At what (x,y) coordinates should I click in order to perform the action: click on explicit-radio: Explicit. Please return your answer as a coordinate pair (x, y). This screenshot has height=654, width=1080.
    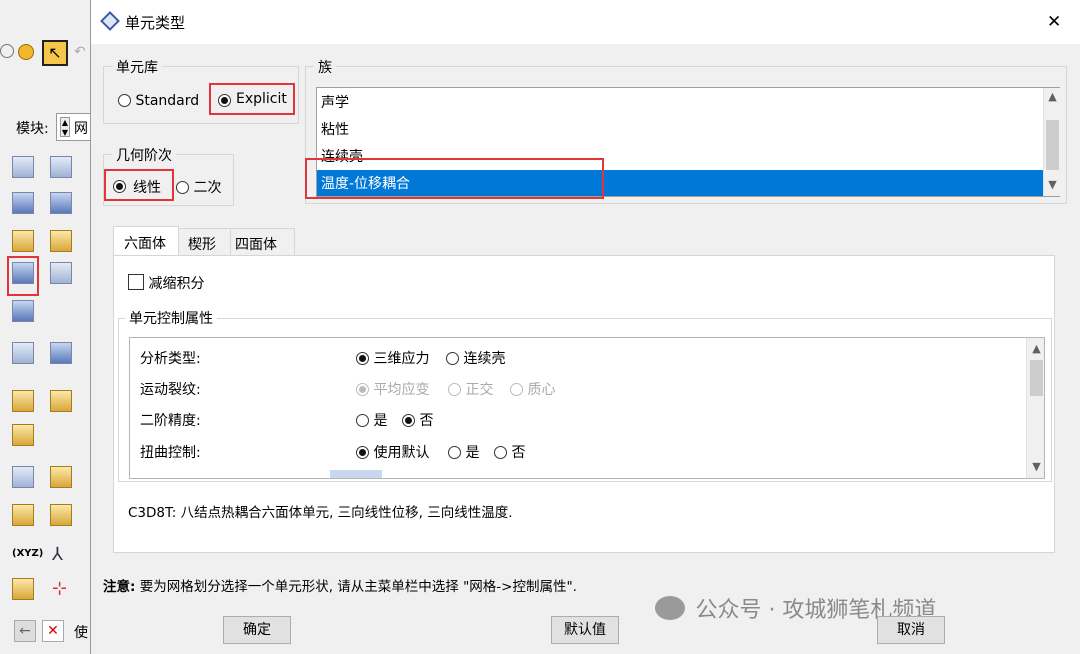
    Looking at the image, I should click on (252, 99).